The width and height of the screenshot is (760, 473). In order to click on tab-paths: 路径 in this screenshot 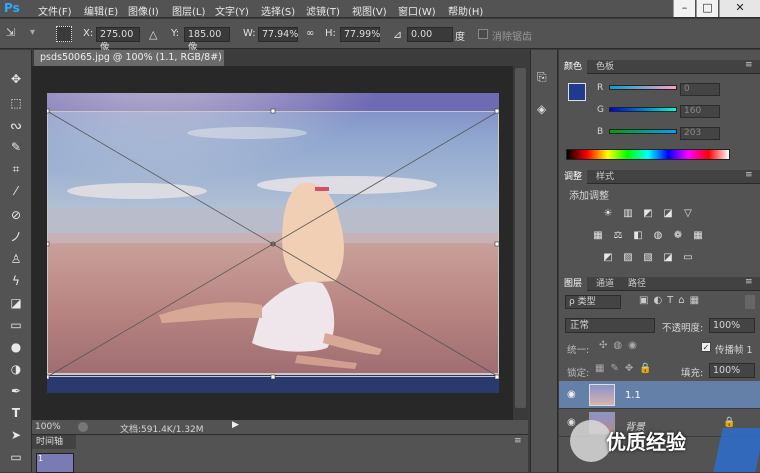, I will do `click(637, 284)`.